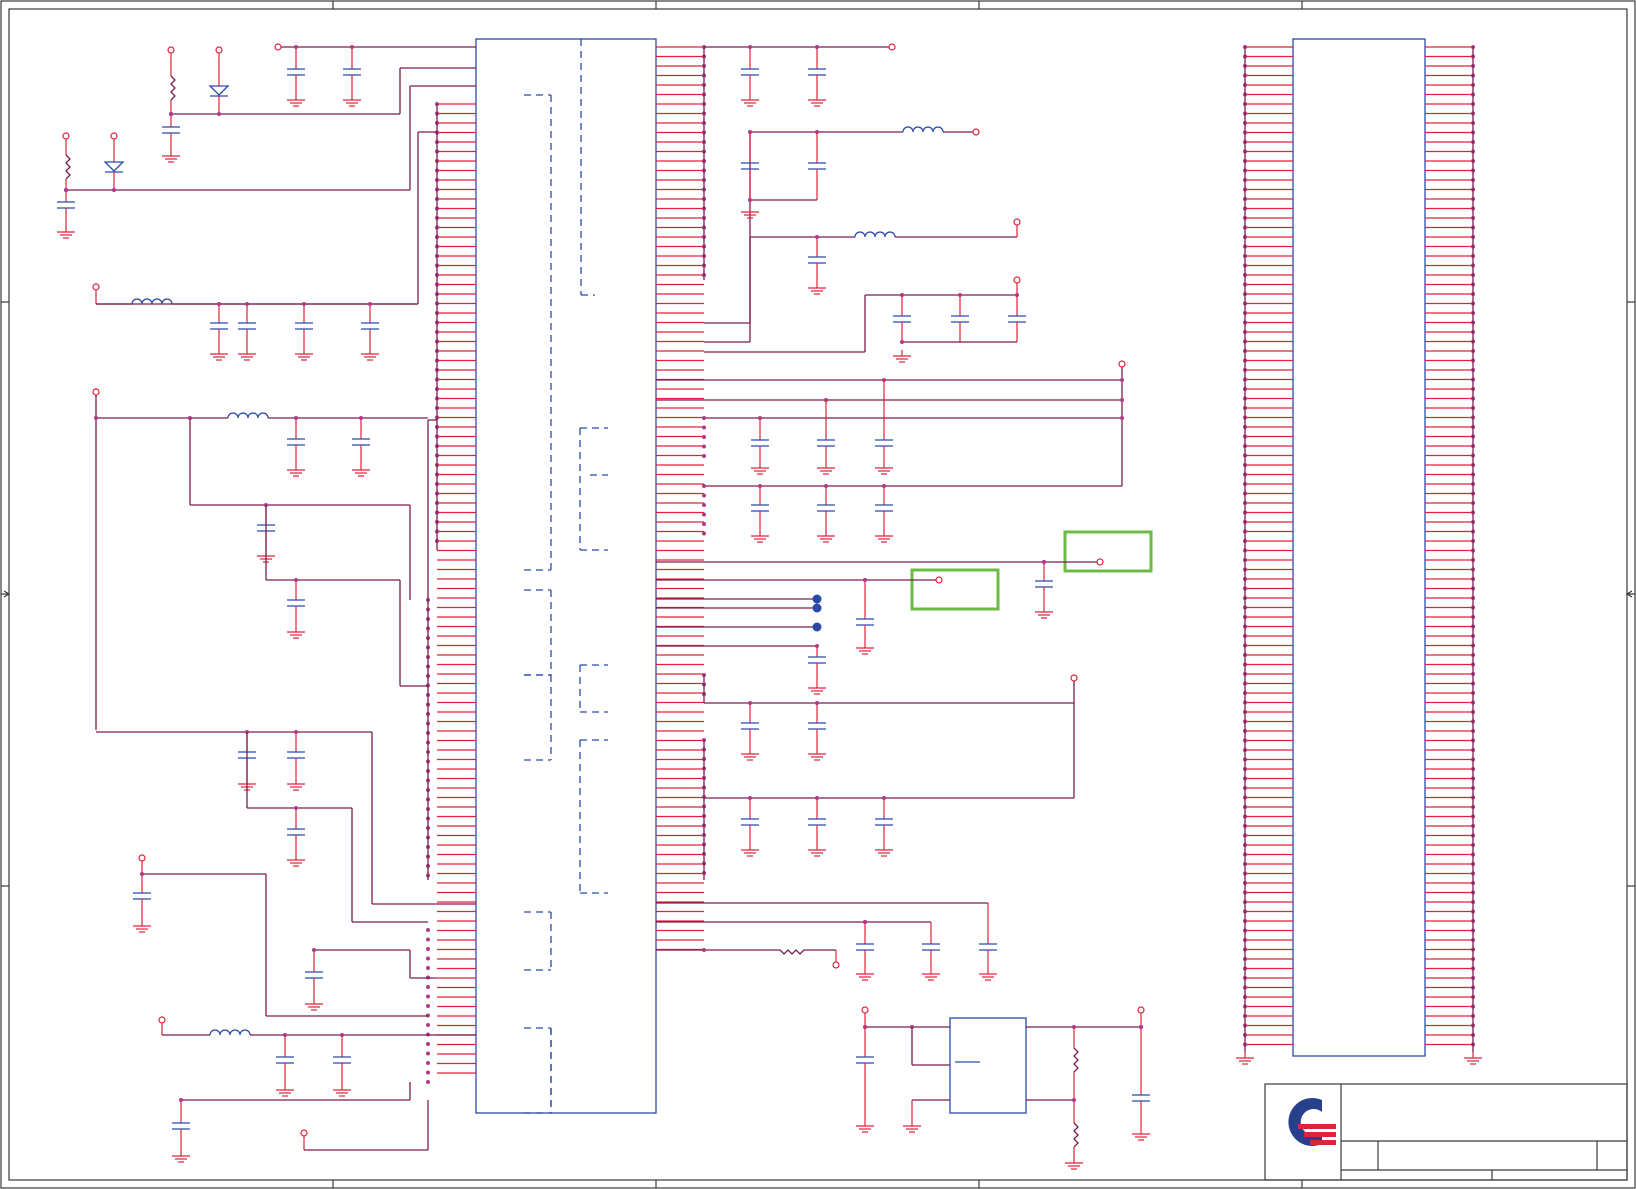 The width and height of the screenshot is (1636, 1189). I want to click on no-connect-dot, so click(817, 627).